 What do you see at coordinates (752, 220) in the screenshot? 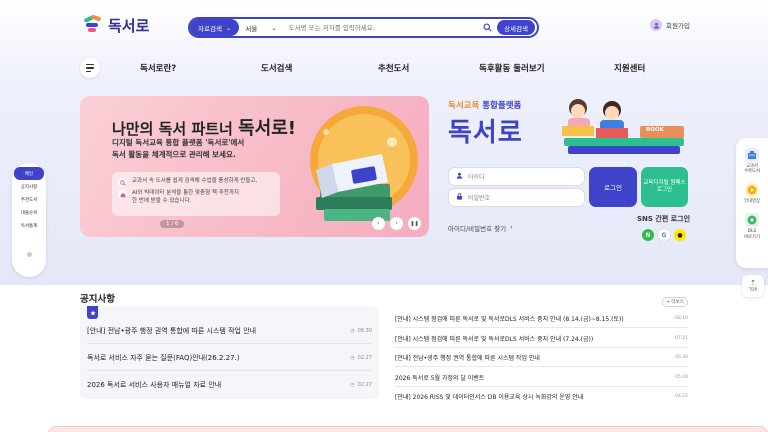
I see `gear-icon` at bounding box center [752, 220].